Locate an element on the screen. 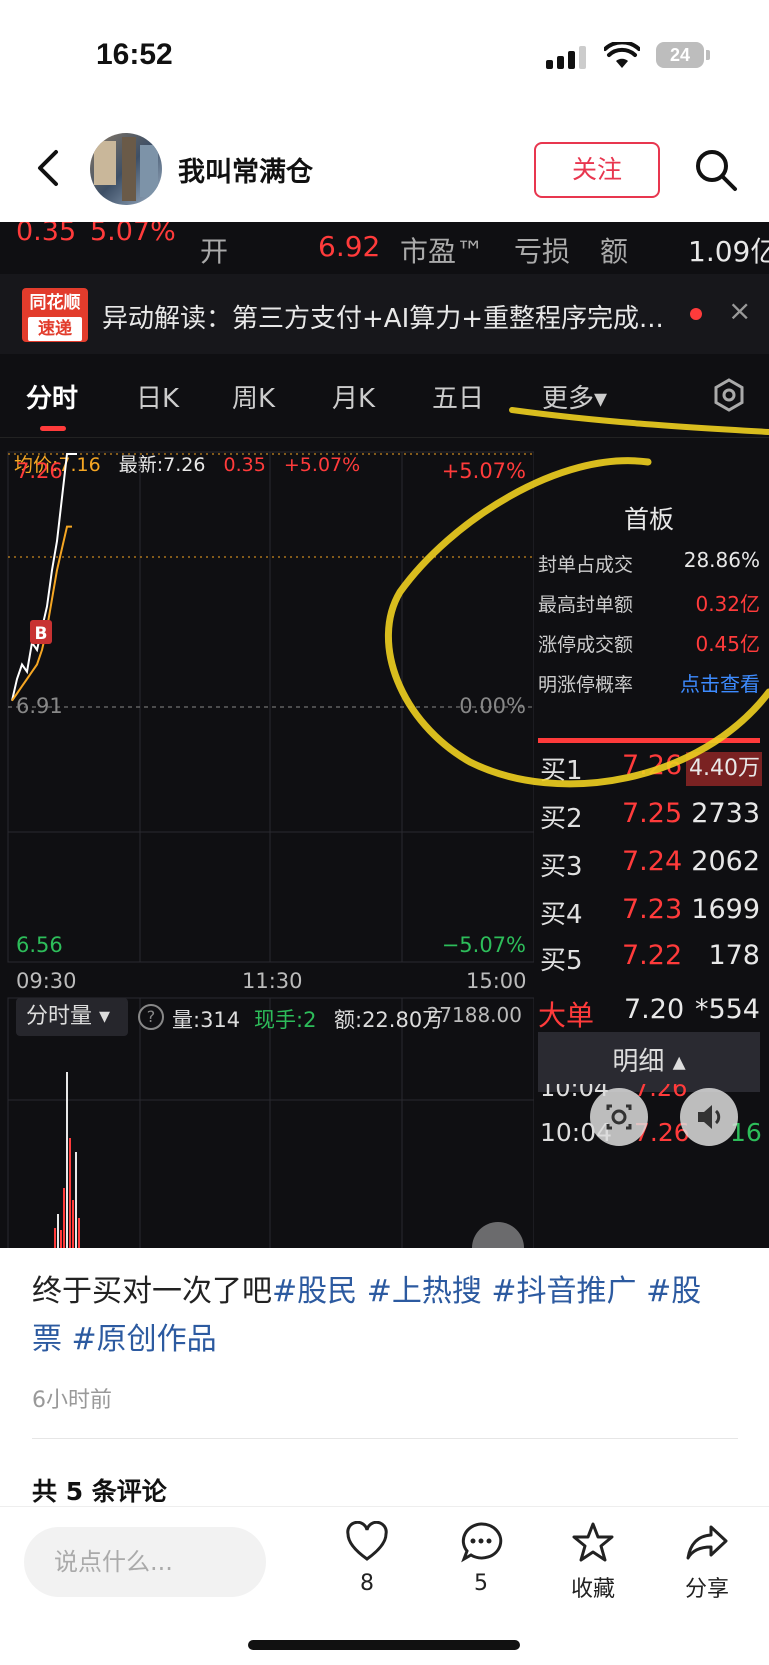 The width and height of the screenshot is (769, 1665). share-button: 分享 is located at coordinates (707, 1562).